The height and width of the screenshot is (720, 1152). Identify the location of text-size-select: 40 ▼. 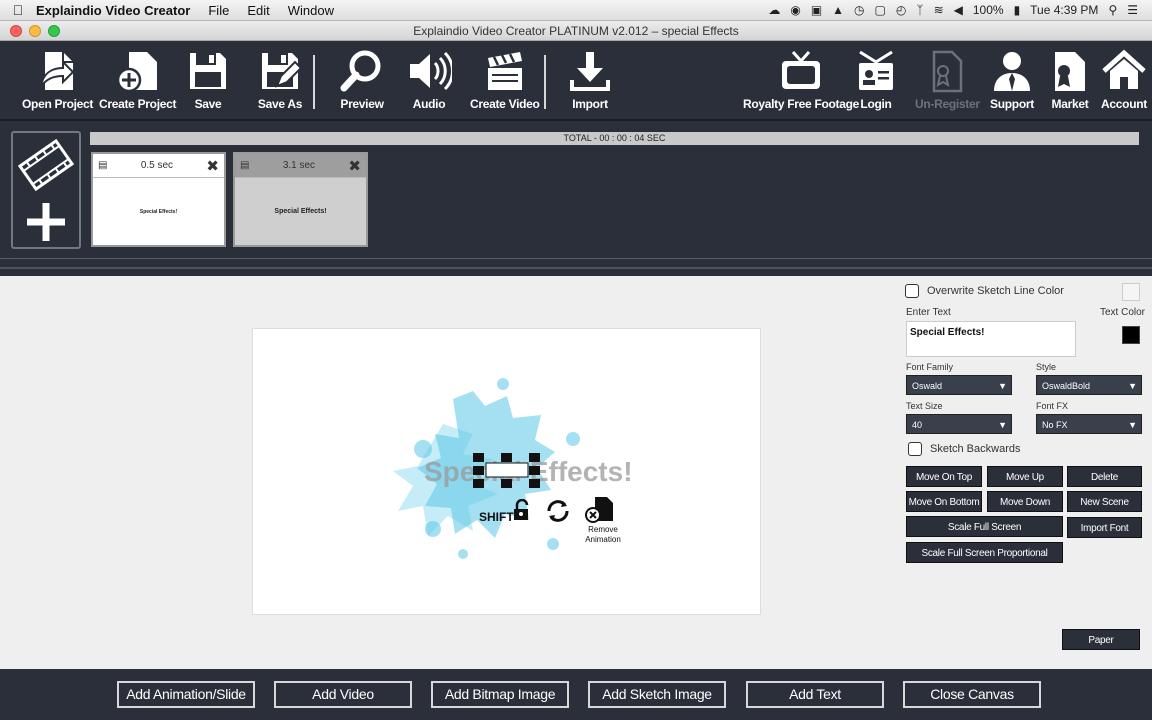
(959, 424).